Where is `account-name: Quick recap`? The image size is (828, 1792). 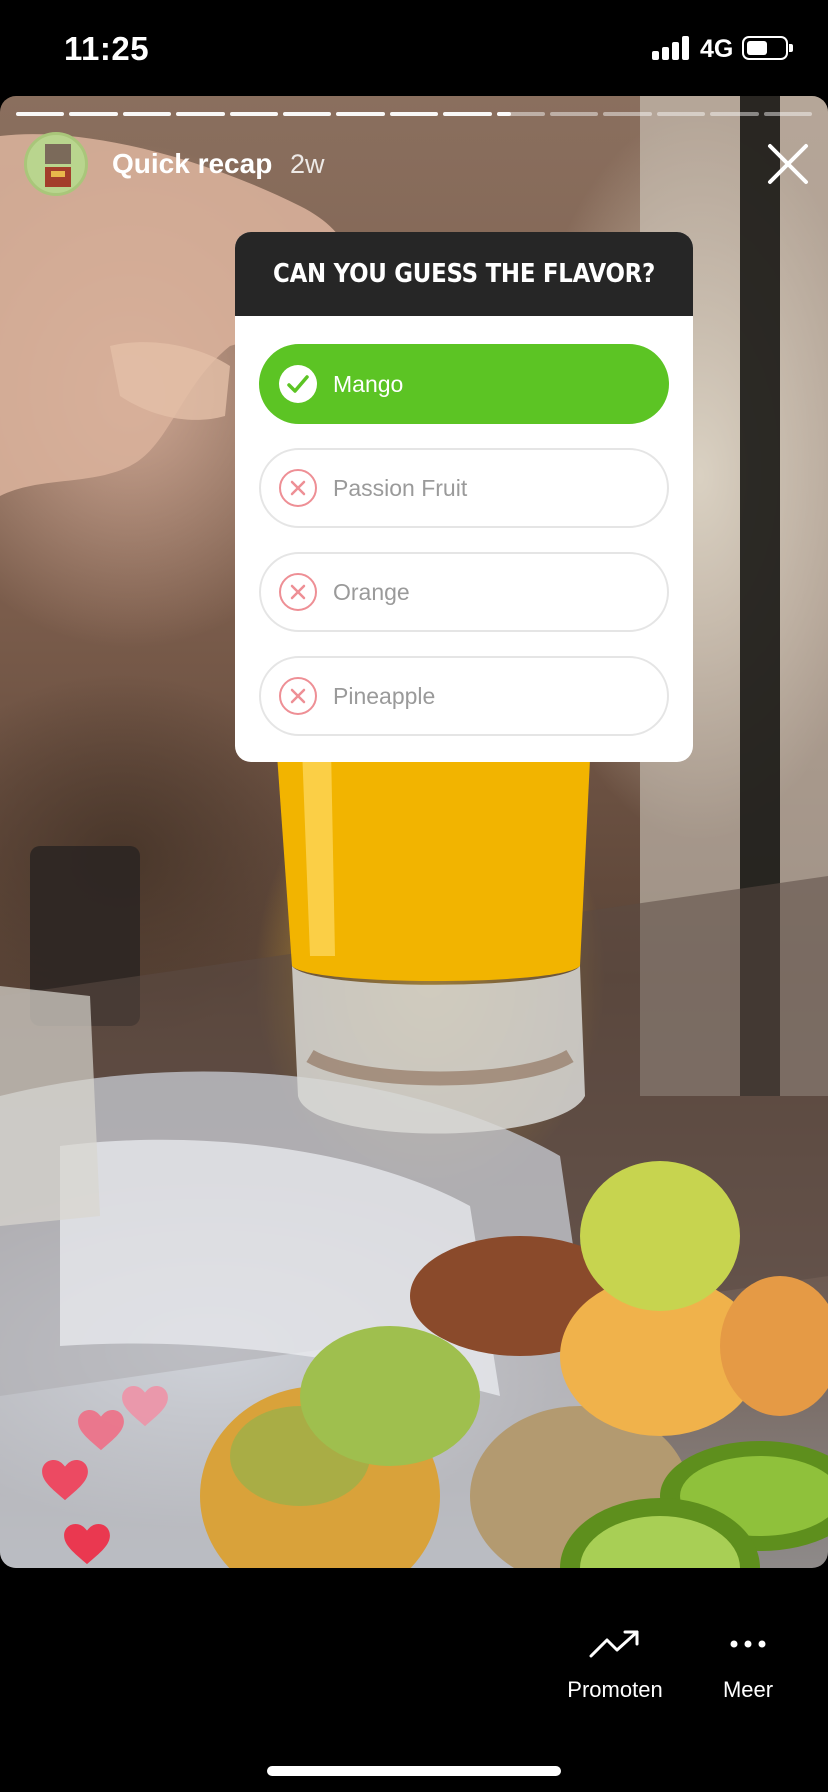
account-name: Quick recap is located at coordinates (192, 164).